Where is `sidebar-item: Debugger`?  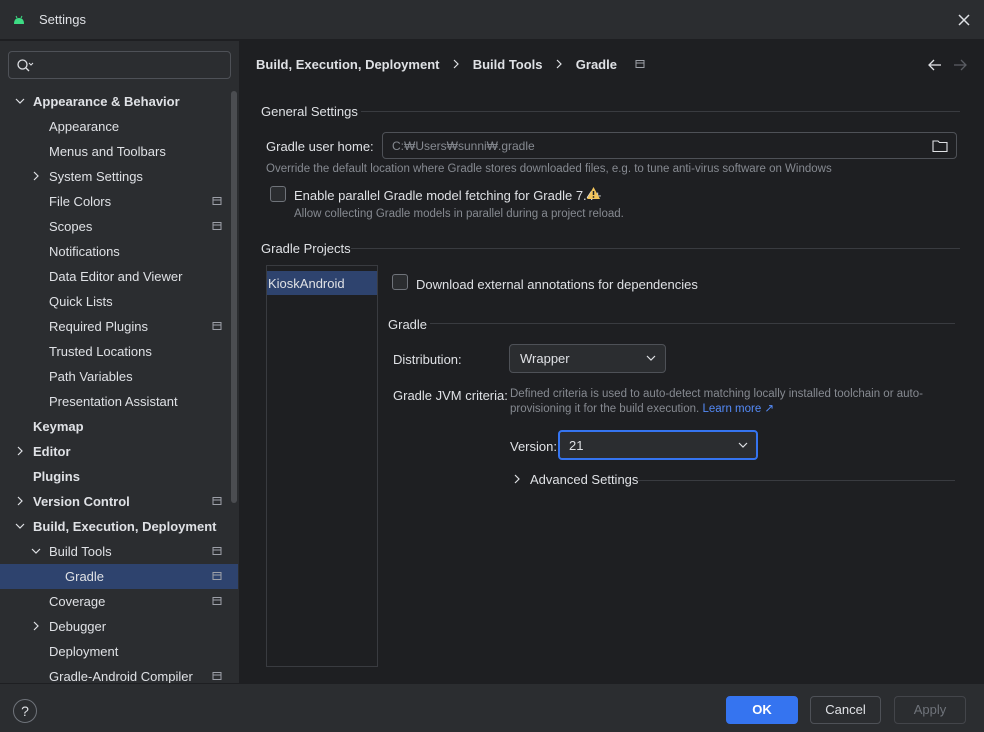 sidebar-item: Debugger is located at coordinates (119, 626).